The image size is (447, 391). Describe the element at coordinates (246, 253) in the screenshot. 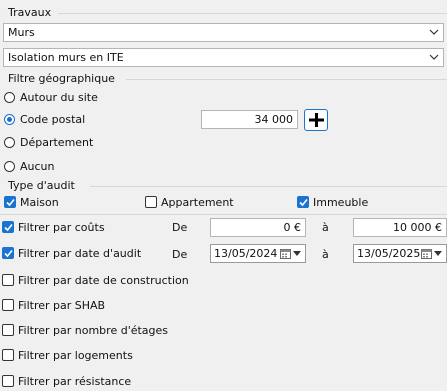

I see `date-value: 13/05/2024` at that location.